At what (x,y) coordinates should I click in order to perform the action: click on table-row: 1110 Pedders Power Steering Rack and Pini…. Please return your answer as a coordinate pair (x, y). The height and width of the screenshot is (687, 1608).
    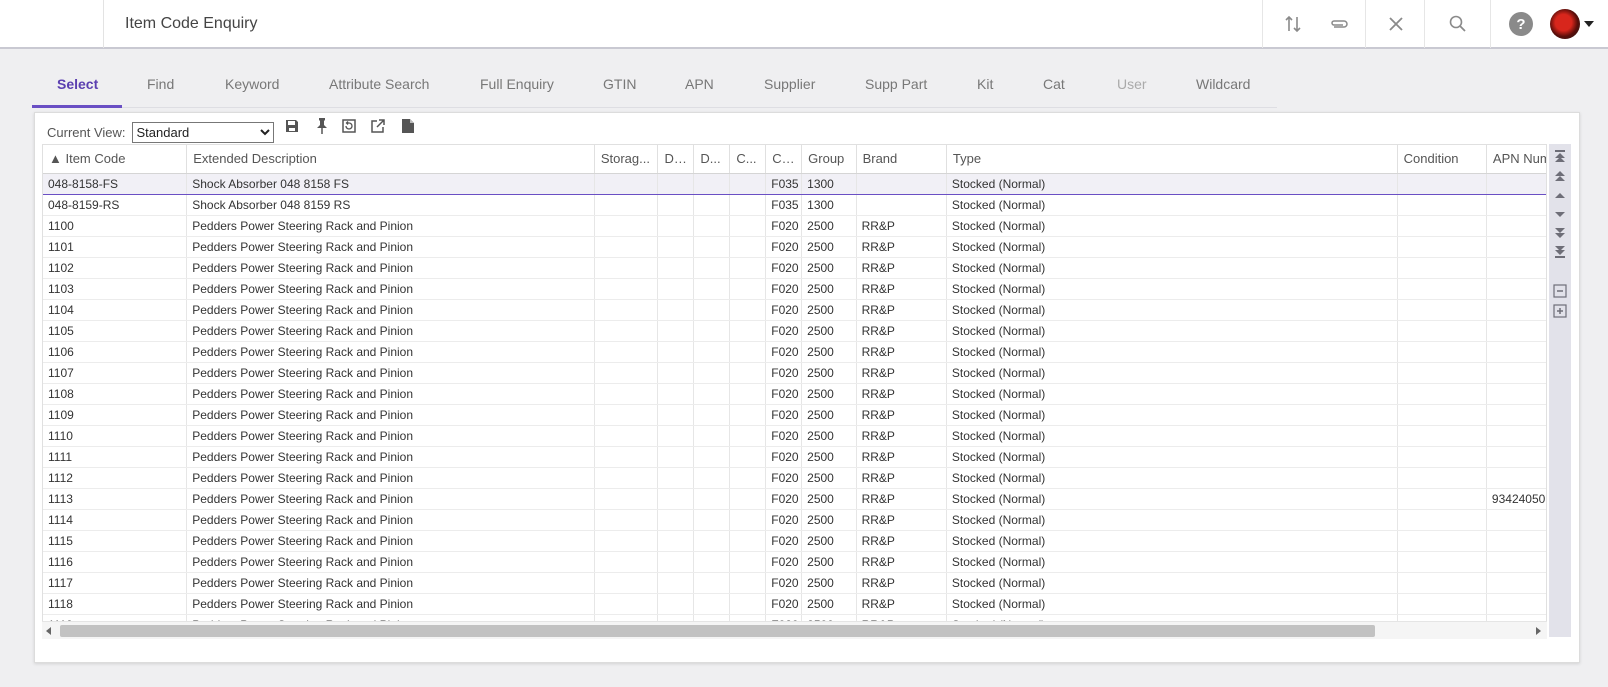
    Looking at the image, I should click on (794, 436).